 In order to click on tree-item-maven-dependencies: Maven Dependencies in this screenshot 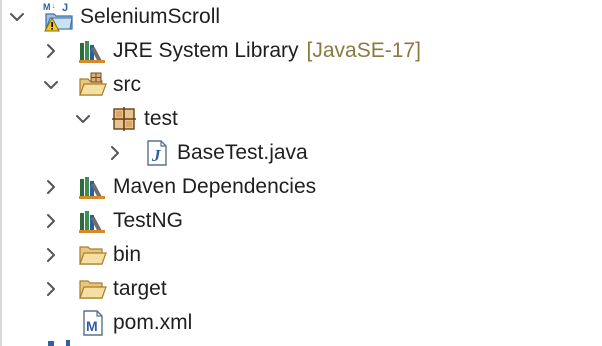, I will do `click(301, 187)`.